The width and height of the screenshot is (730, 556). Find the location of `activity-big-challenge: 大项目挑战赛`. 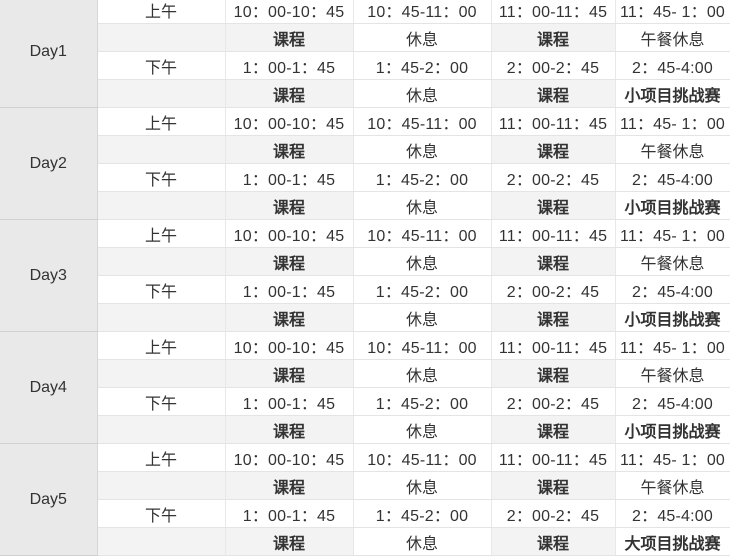

activity-big-challenge: 大项目挑战赛 is located at coordinates (672, 541).